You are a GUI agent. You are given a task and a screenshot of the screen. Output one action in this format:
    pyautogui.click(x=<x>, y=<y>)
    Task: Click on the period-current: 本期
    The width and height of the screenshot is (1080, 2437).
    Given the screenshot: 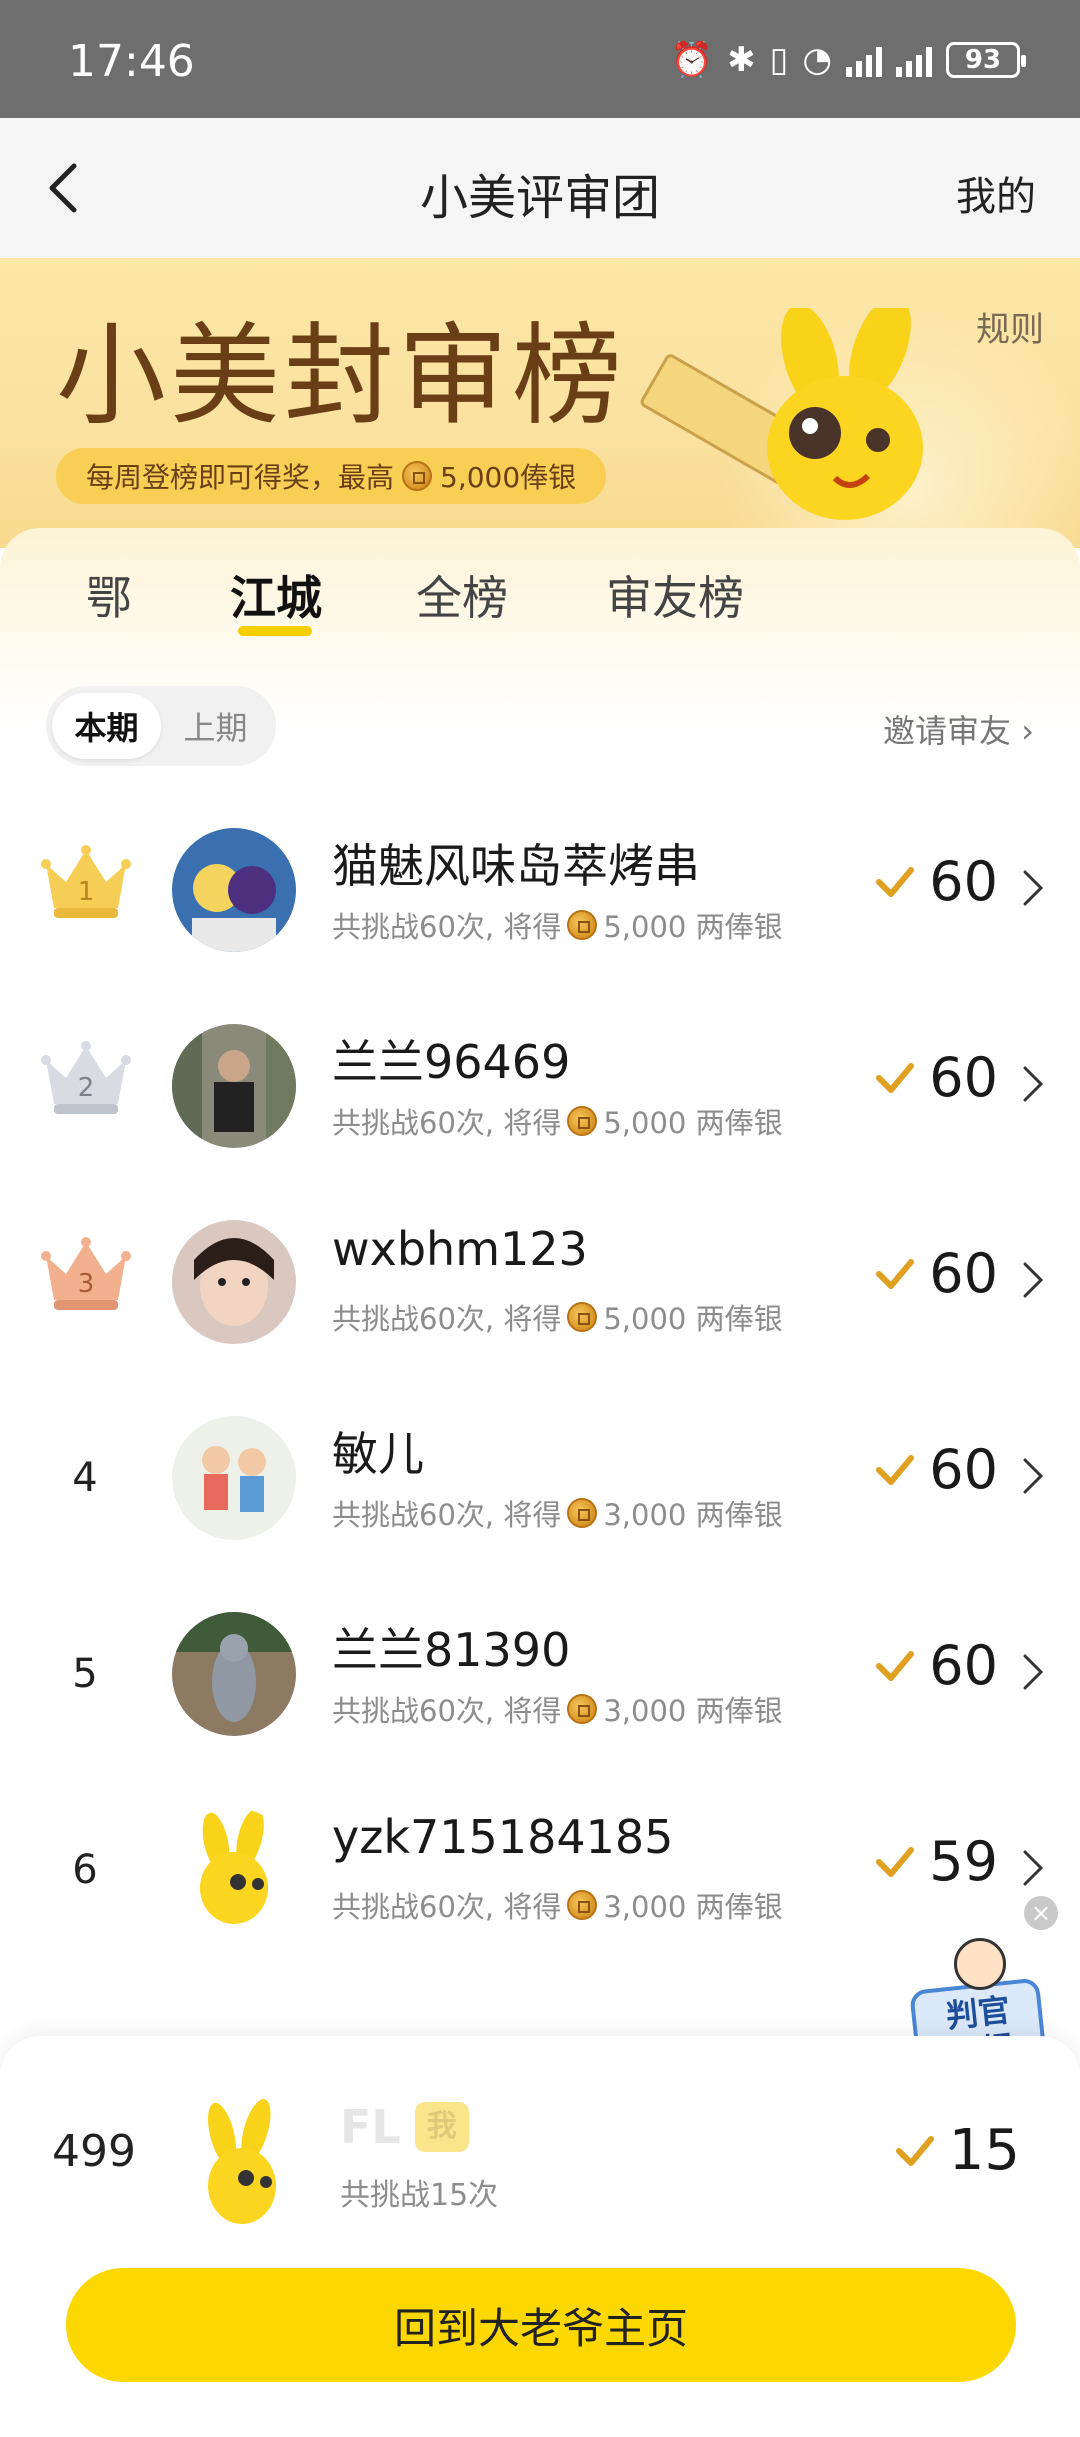 What is the action you would take?
    pyautogui.click(x=106, y=726)
    